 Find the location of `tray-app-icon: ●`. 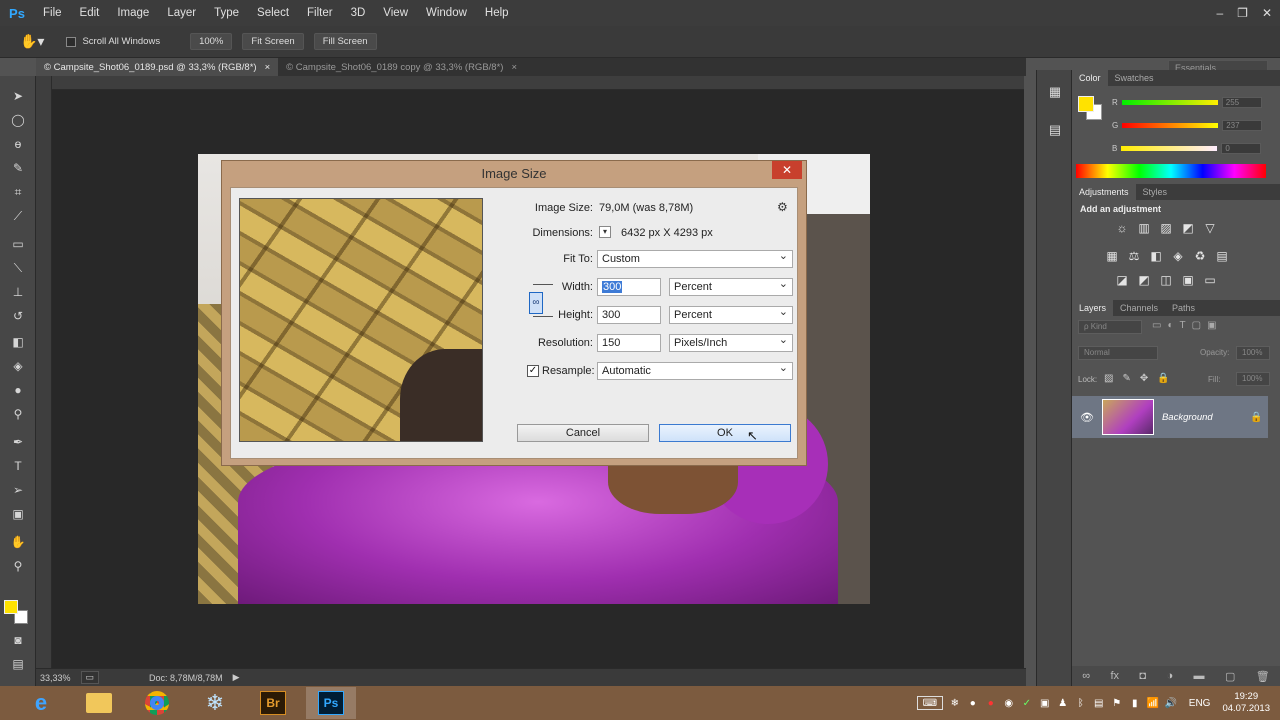

tray-app-icon: ● is located at coordinates (991, 703).